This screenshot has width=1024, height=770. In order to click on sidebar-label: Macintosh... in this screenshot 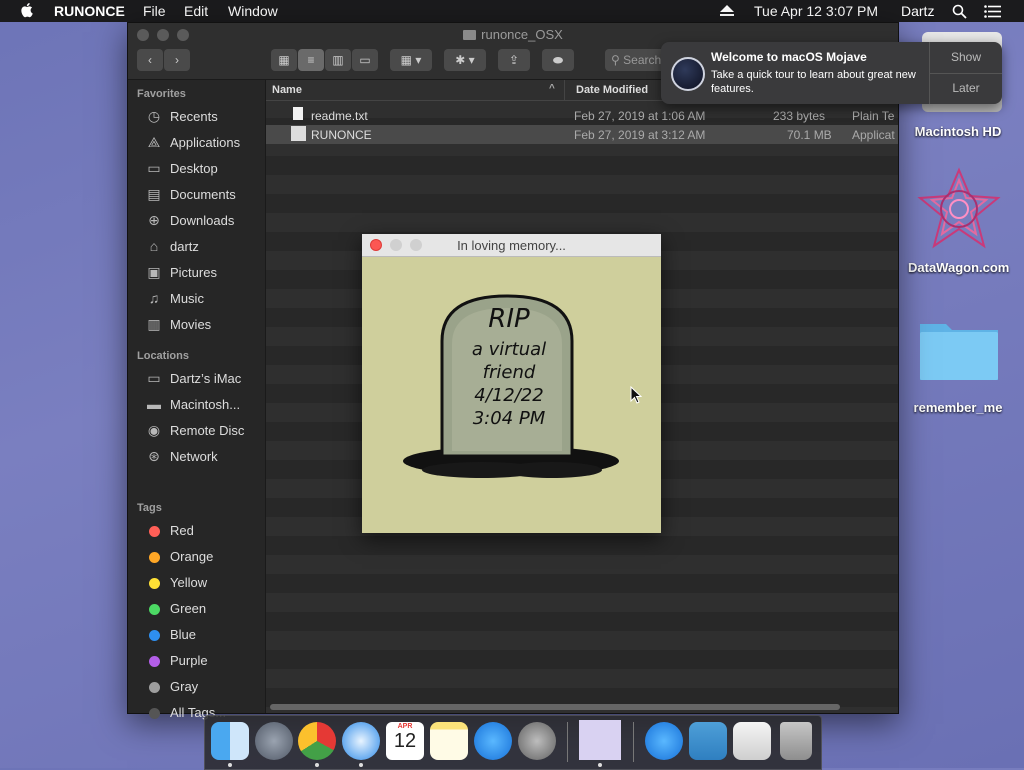, I will do `click(205, 404)`.